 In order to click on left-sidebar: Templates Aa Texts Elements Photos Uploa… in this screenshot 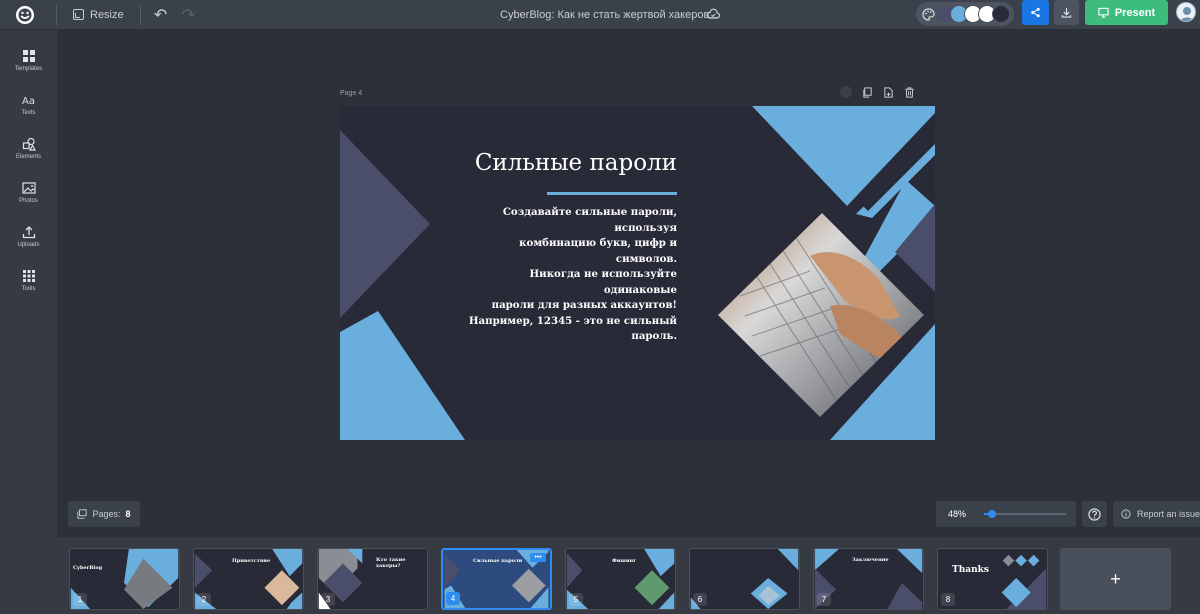, I will do `click(28, 322)`.